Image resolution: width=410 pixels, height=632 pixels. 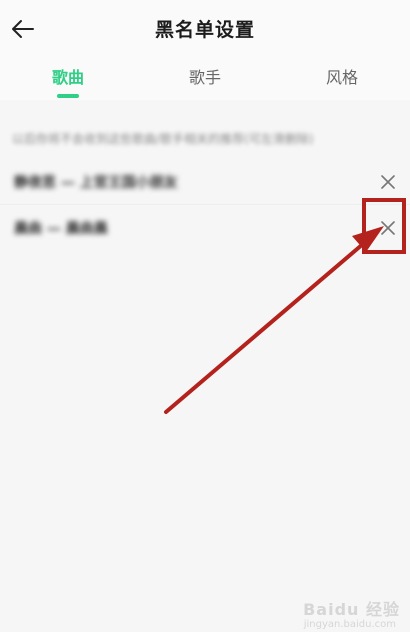 What do you see at coordinates (349, 624) in the screenshot?
I see `watermark-url: jingyan.baidu.com` at bounding box center [349, 624].